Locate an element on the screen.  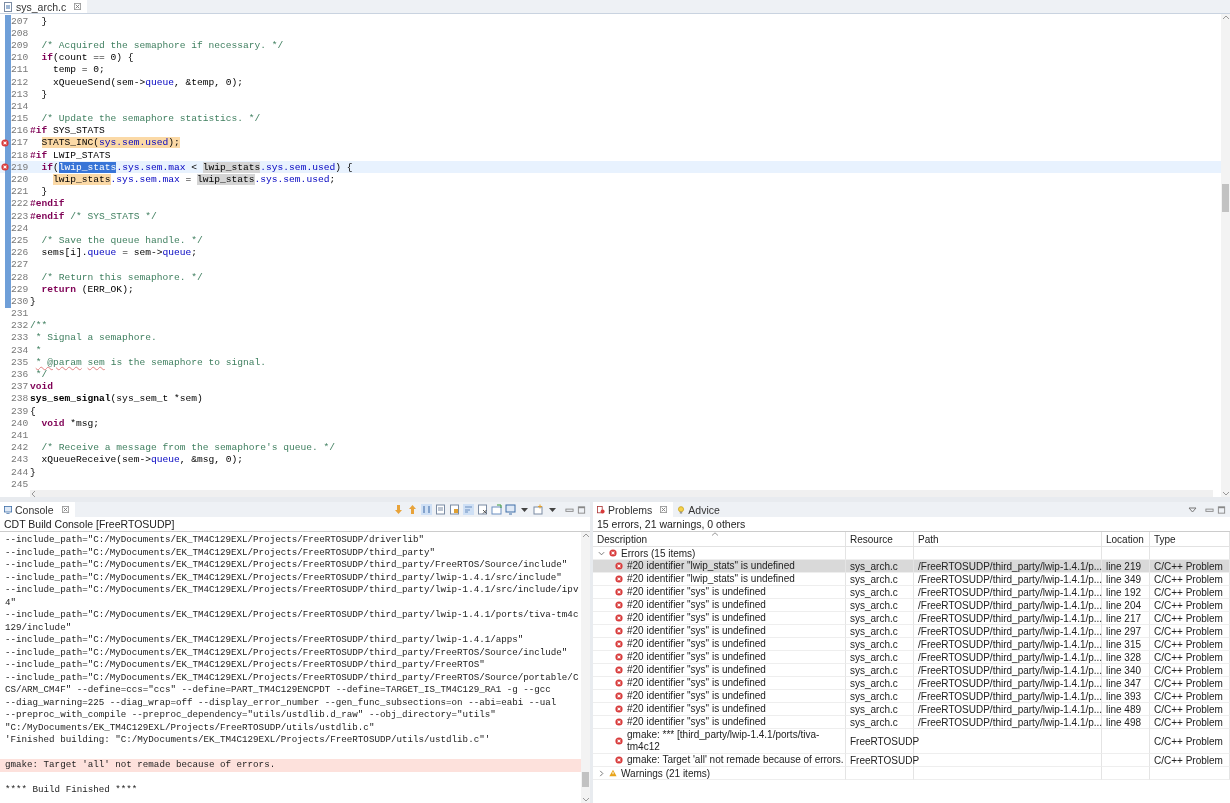
console-line: --preproc_with_compile --preproc_dependency="utils/ustdlib.d_raw" --obj_directory="utils" is located at coordinates (250, 715).